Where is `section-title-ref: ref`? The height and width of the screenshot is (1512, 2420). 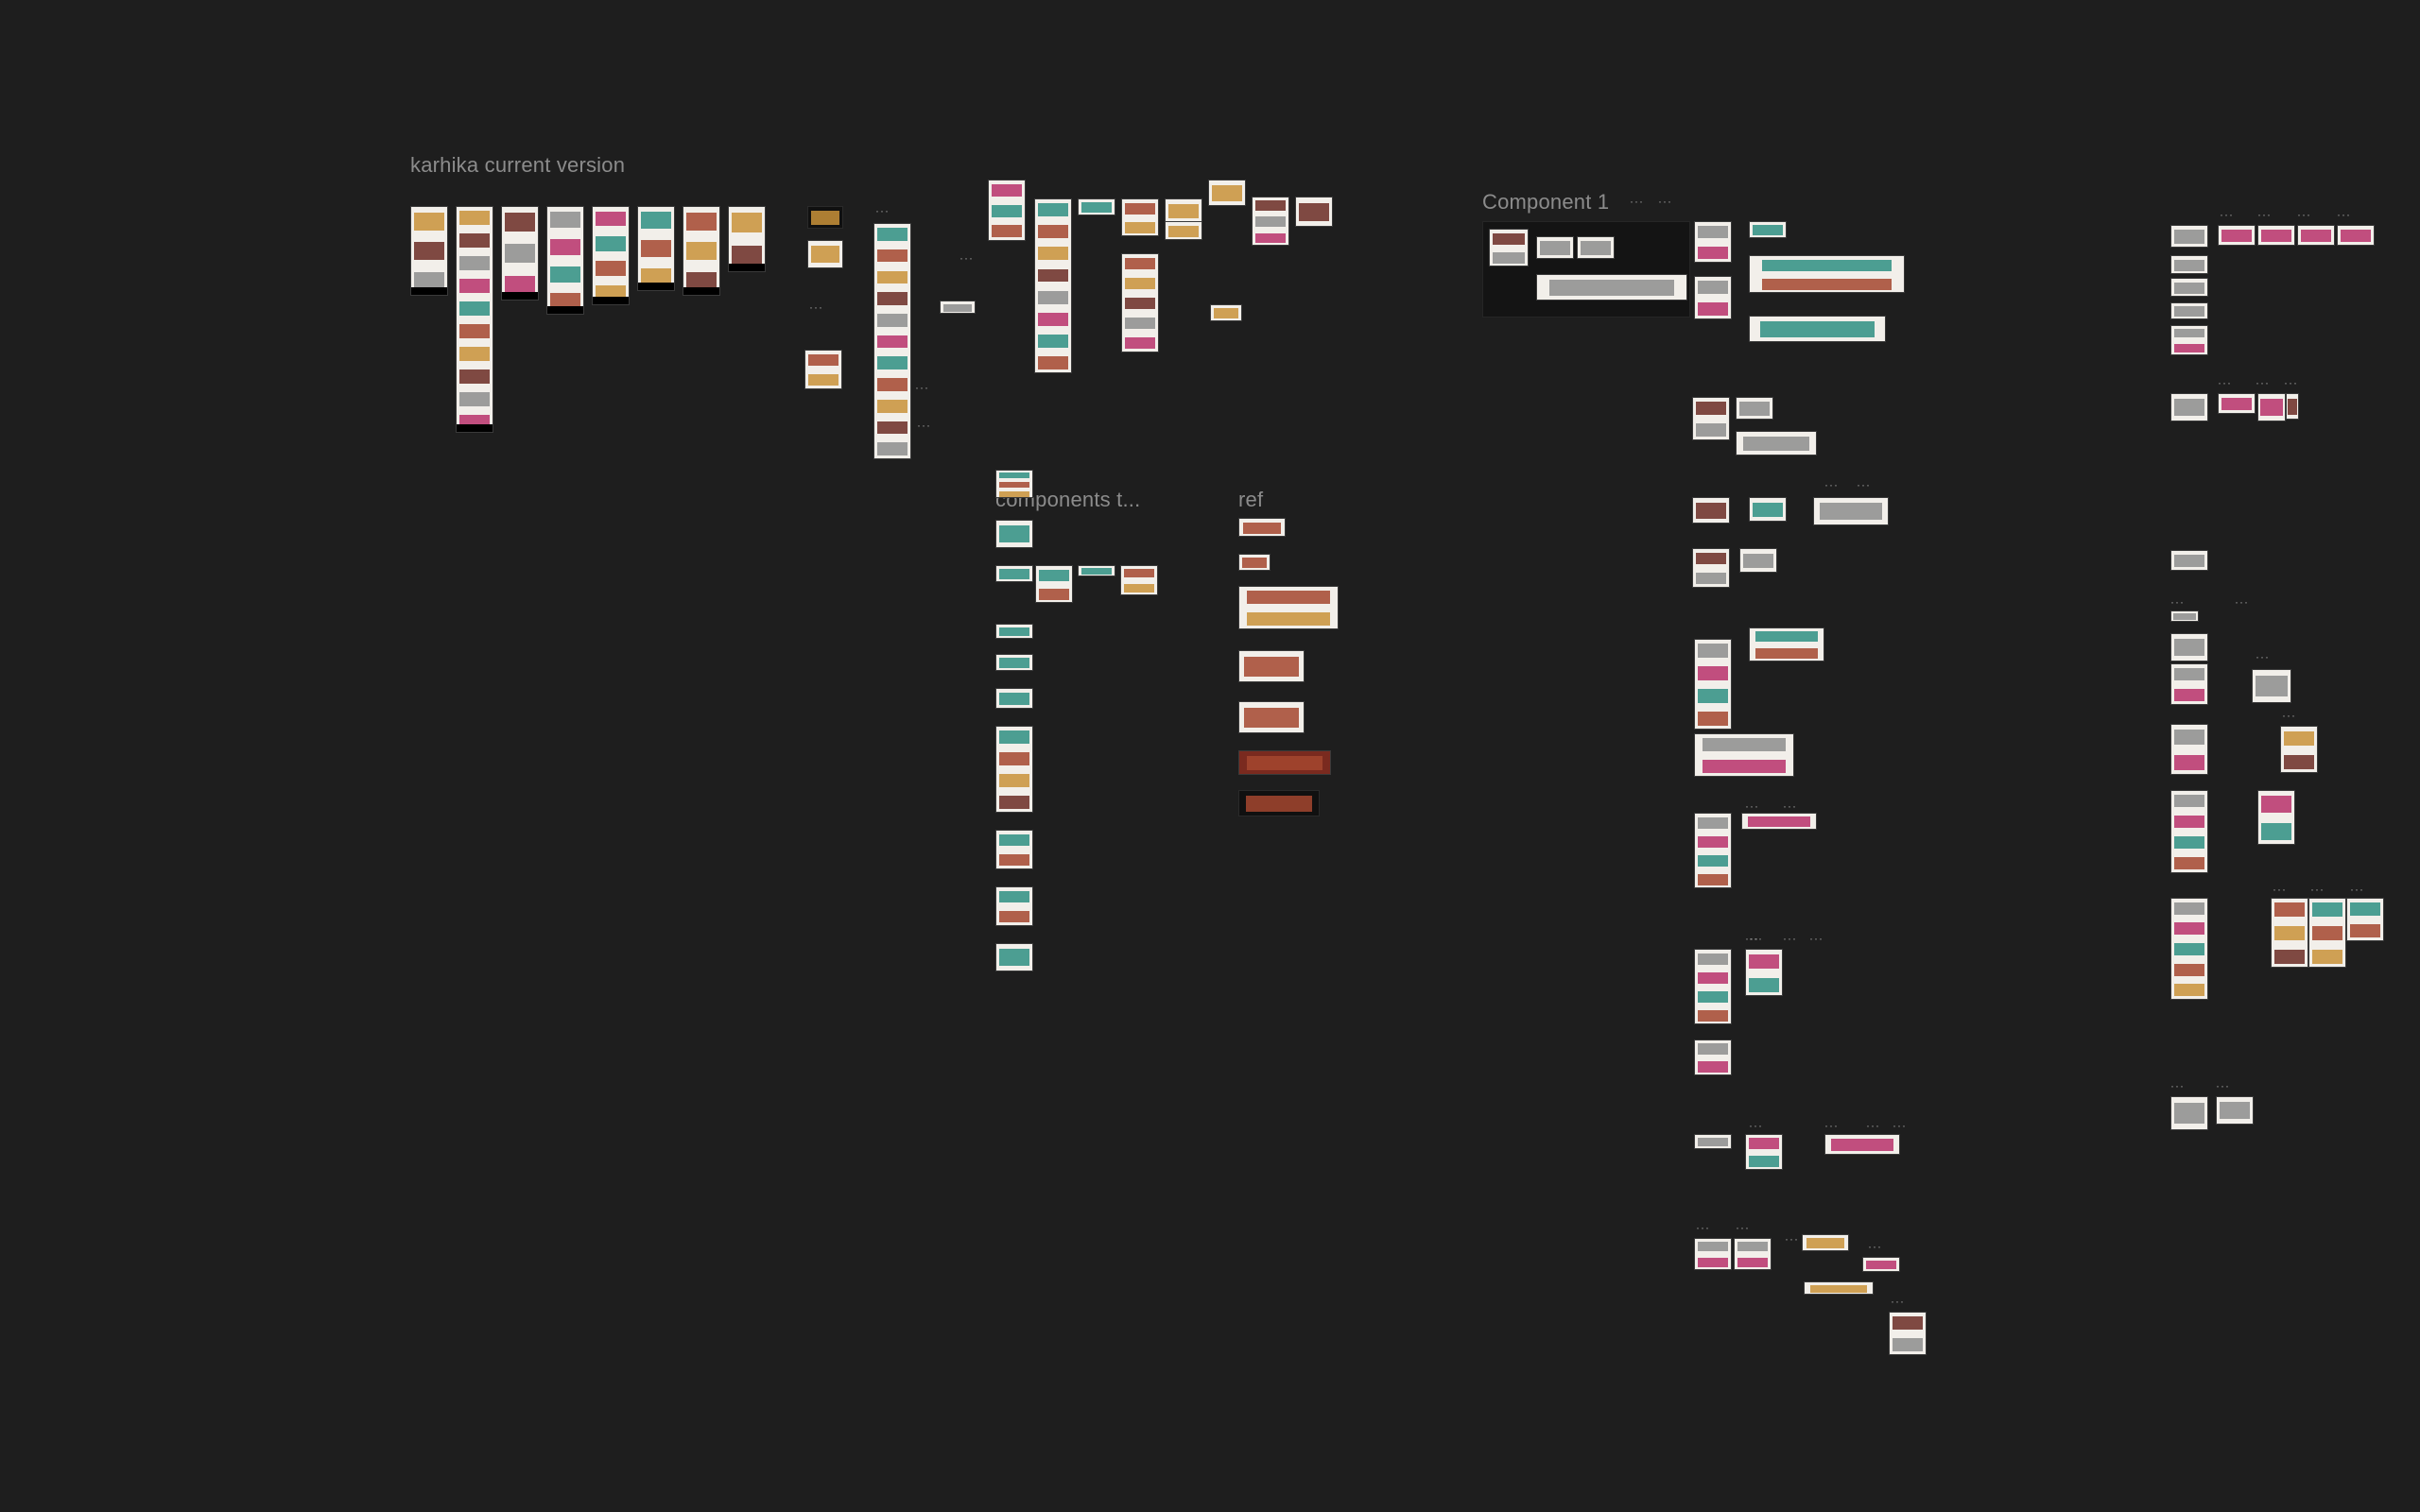 section-title-ref: ref is located at coordinates (1250, 500).